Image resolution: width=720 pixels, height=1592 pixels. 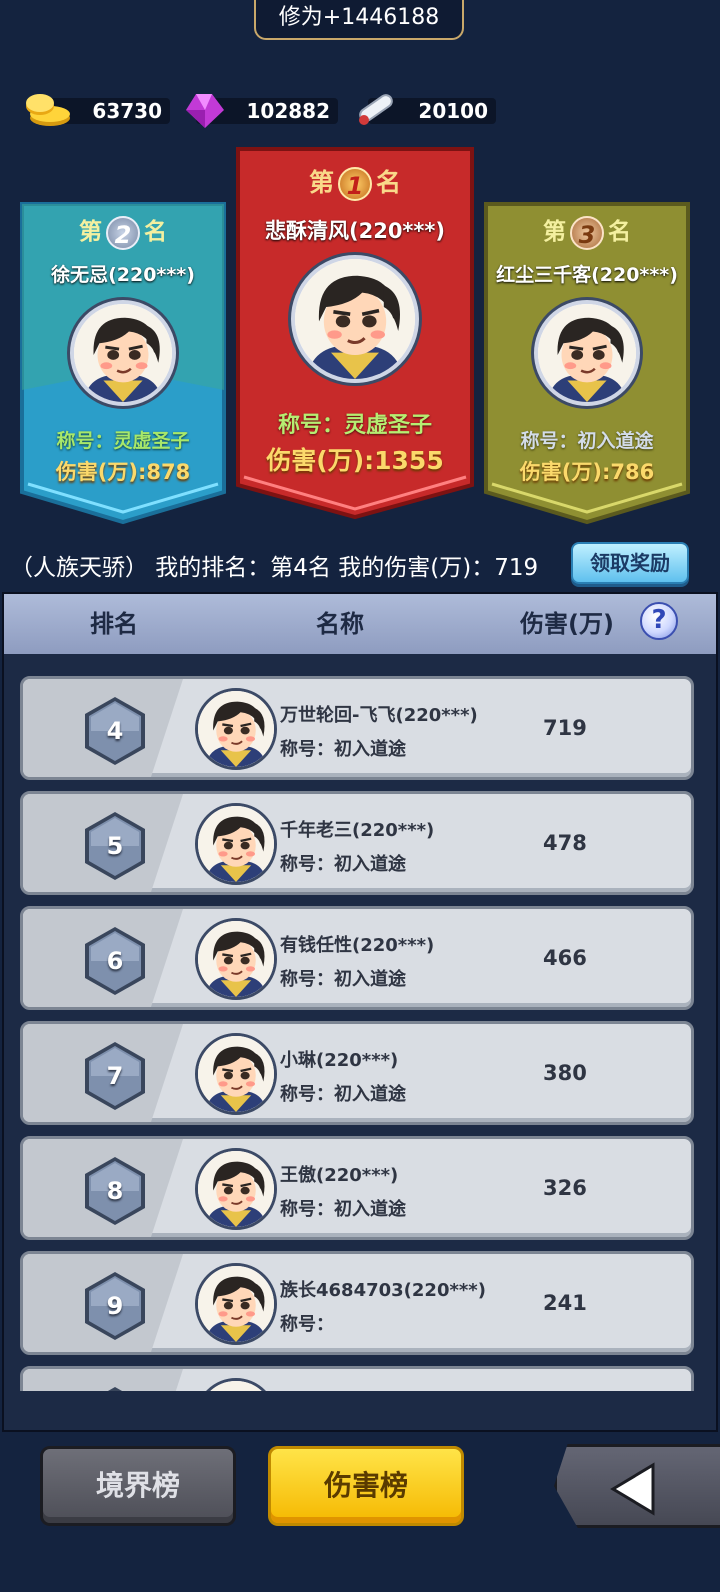 I want to click on player-name: 小琳(220***), so click(x=339, y=1060).